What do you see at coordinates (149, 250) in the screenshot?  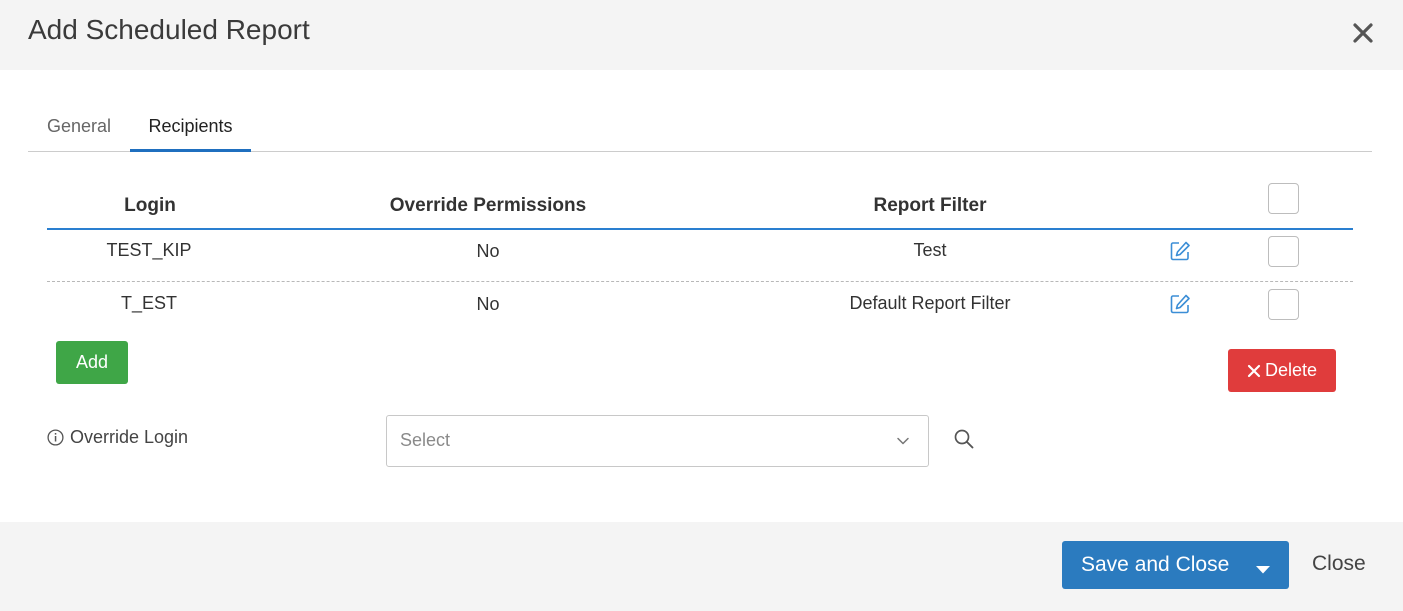 I see `row-login: TEST_KIP` at bounding box center [149, 250].